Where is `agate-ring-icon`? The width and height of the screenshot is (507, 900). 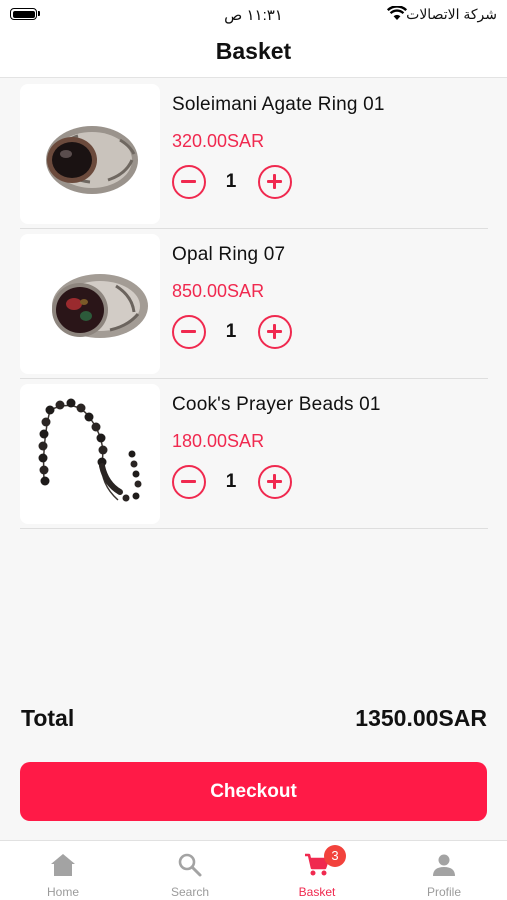
agate-ring-icon is located at coordinates (92, 160).